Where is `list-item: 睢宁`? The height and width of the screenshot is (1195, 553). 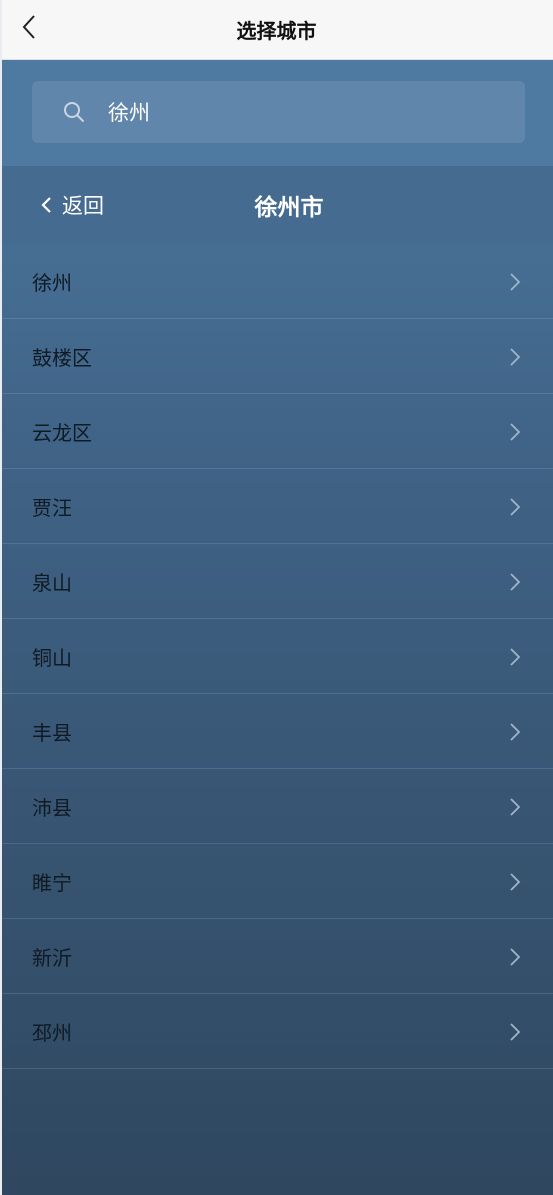 list-item: 睢宁 is located at coordinates (276, 881).